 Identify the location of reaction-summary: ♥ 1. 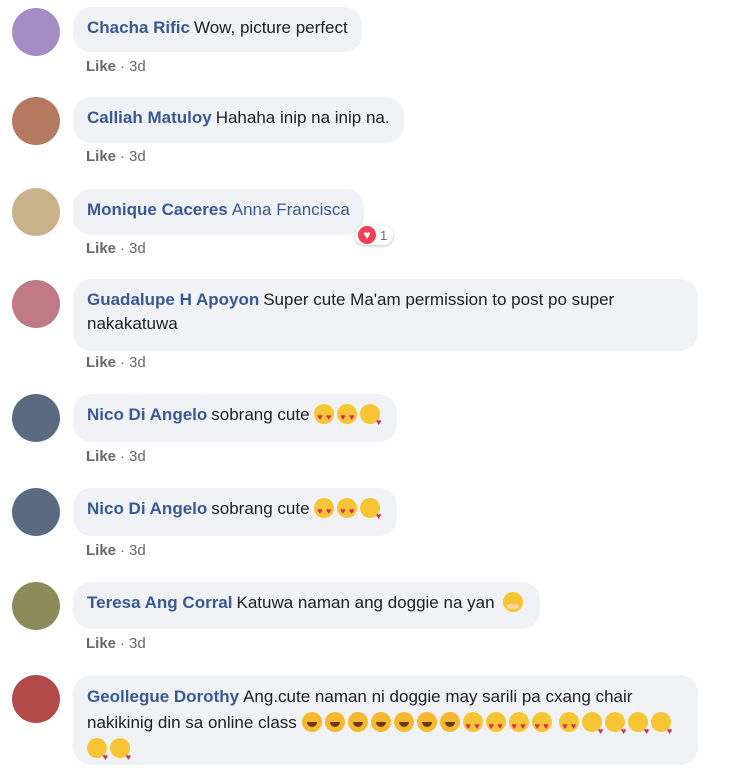
(374, 235).